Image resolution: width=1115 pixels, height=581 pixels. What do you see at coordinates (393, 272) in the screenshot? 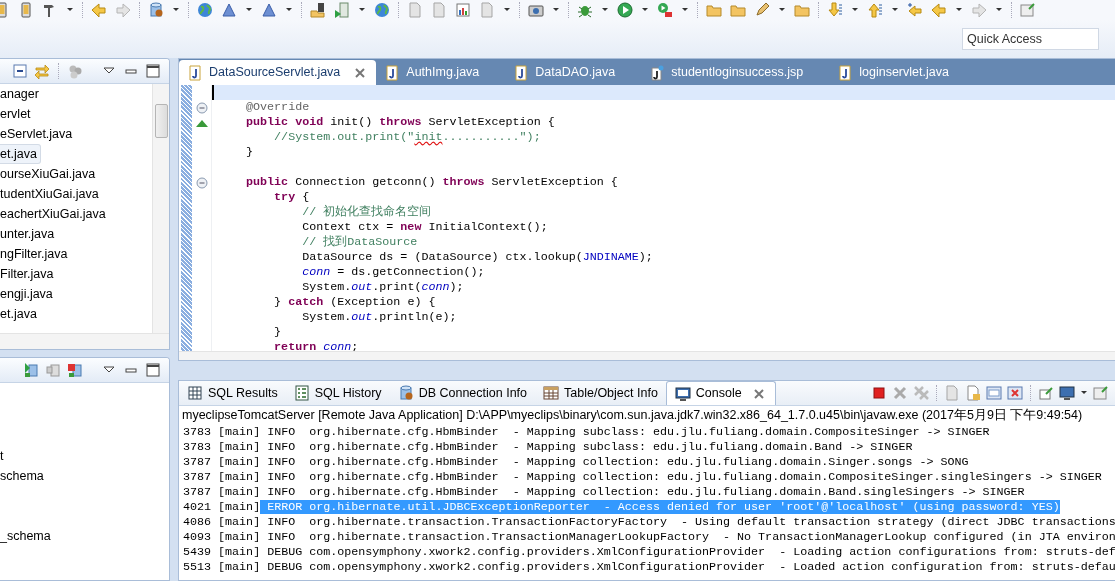
I see `code-line: conn = ds.getConnection();` at bounding box center [393, 272].